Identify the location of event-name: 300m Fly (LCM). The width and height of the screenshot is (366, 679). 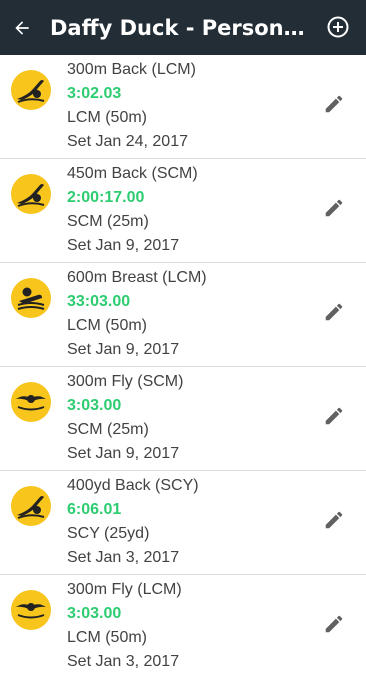
(124, 589).